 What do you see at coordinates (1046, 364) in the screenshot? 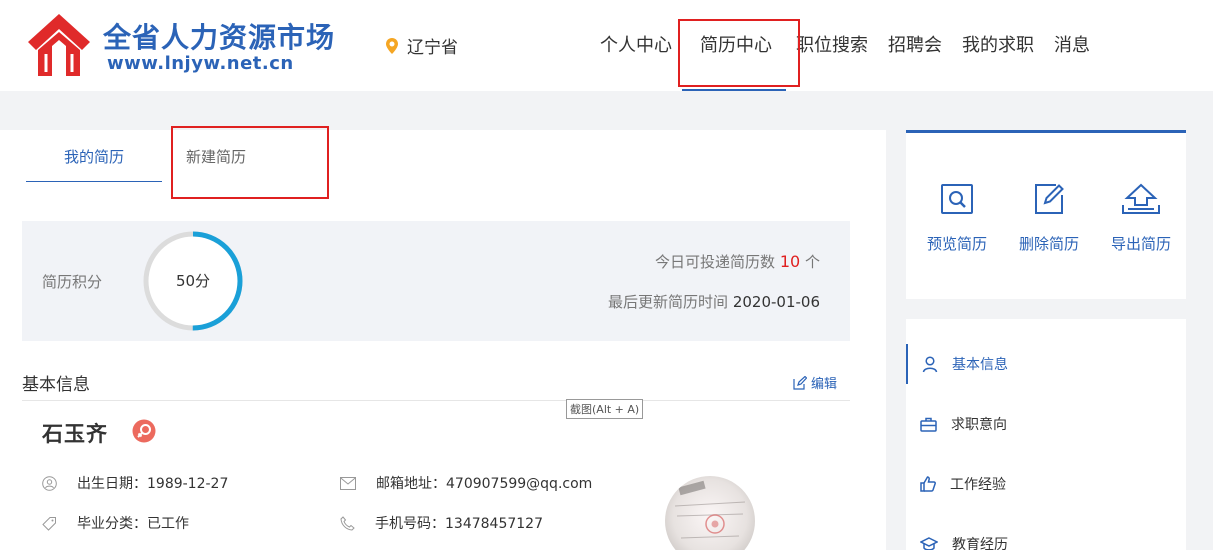
I see `side-nav-basic-info: 基本信息` at bounding box center [1046, 364].